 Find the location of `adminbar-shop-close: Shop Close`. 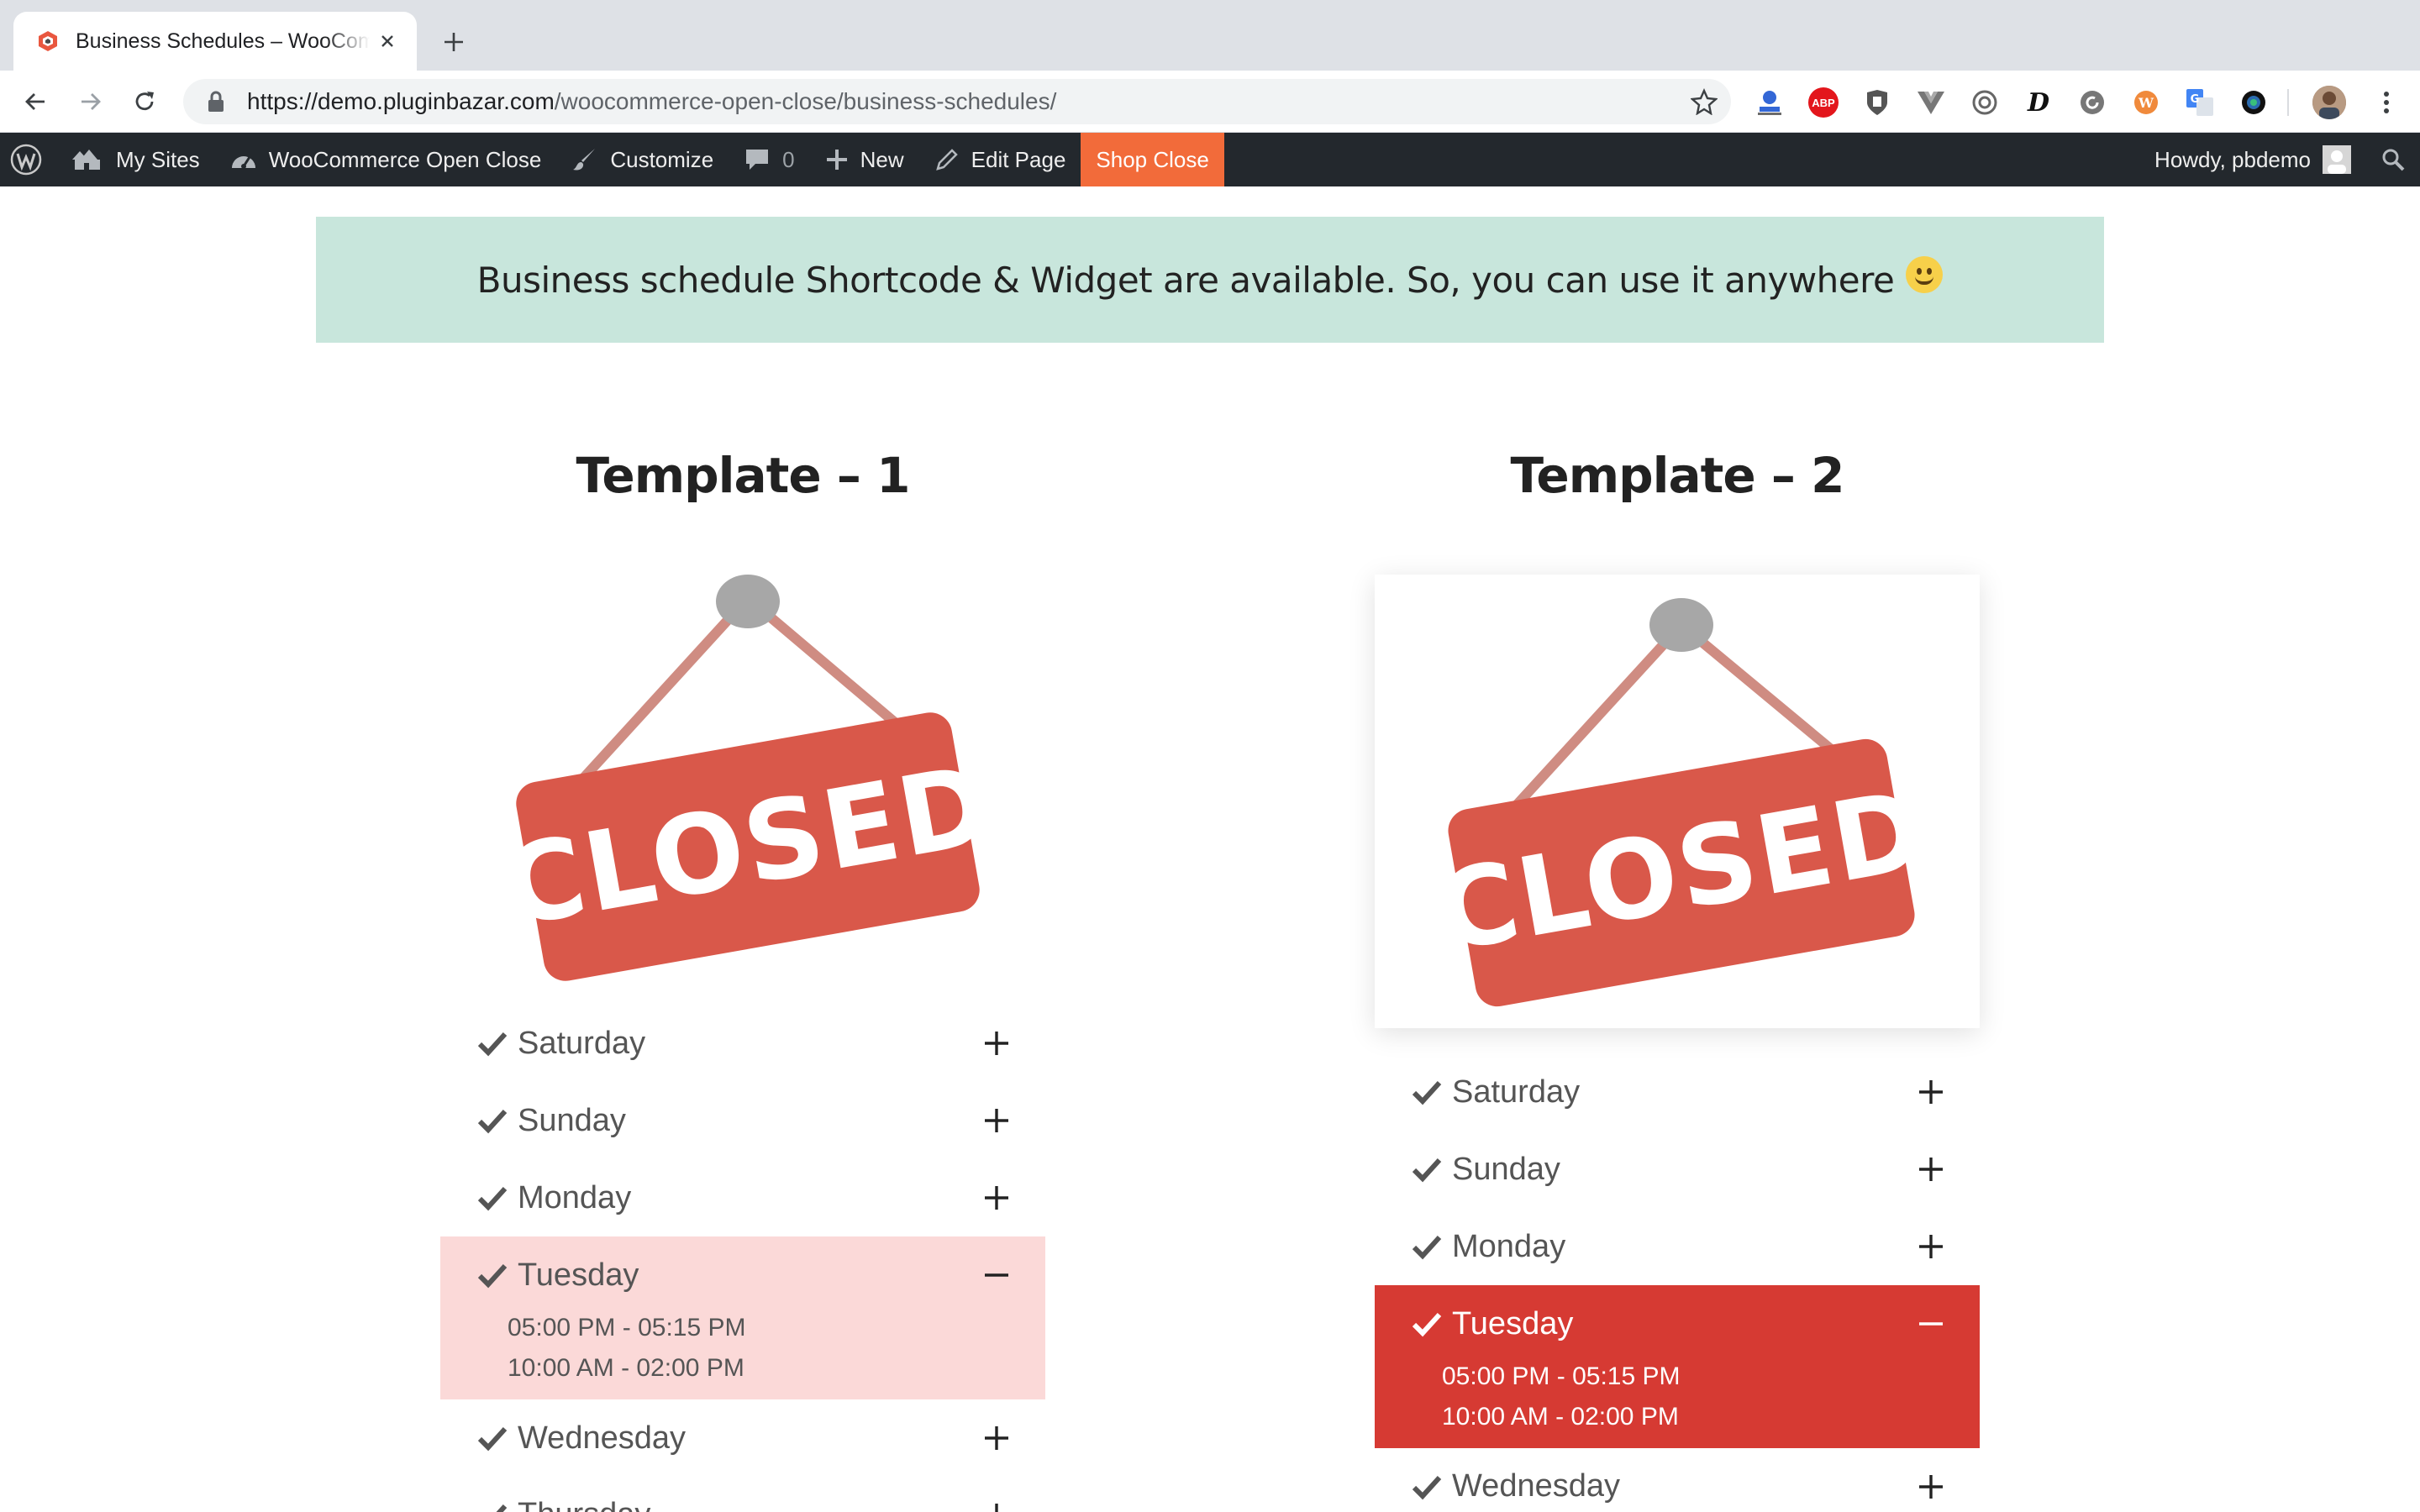

adminbar-shop-close: Shop Close is located at coordinates (1152, 159).